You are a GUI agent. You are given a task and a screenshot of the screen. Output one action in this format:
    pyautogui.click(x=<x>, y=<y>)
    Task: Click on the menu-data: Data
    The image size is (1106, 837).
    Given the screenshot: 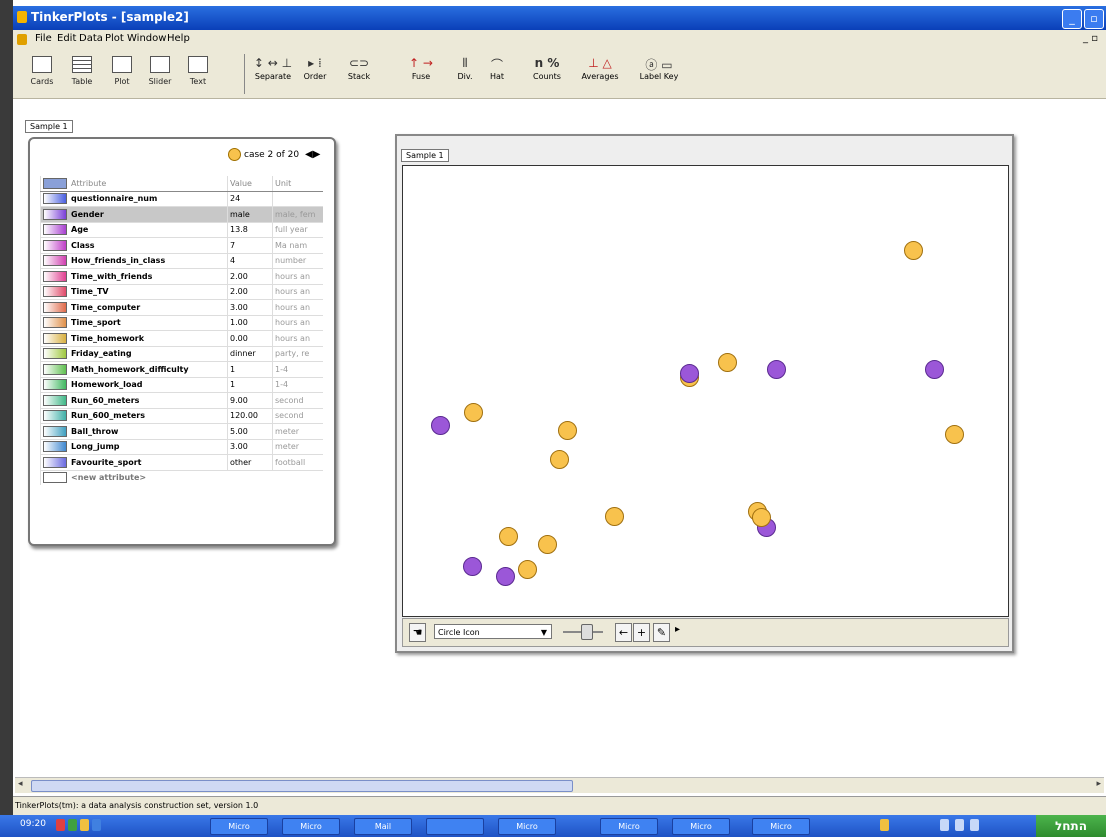 What is the action you would take?
    pyautogui.click(x=91, y=38)
    